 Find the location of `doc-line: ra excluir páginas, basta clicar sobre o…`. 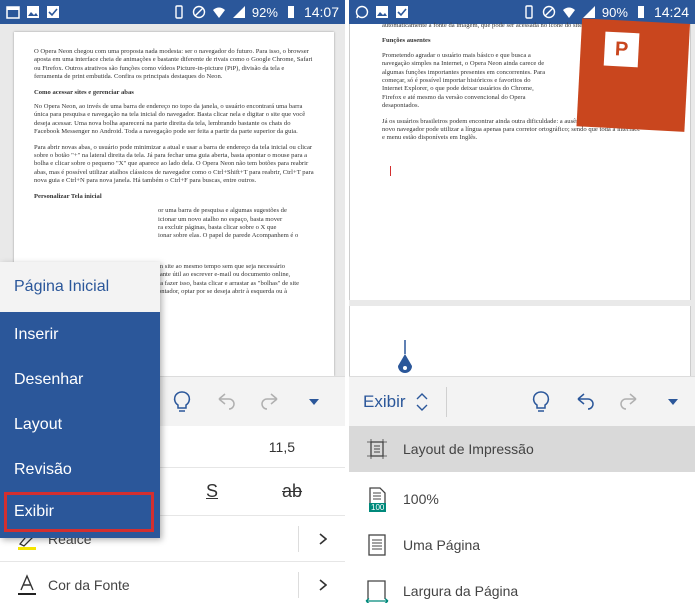

doc-line: ra excluir páginas, basta clicar sobre o… is located at coordinates (217, 227).